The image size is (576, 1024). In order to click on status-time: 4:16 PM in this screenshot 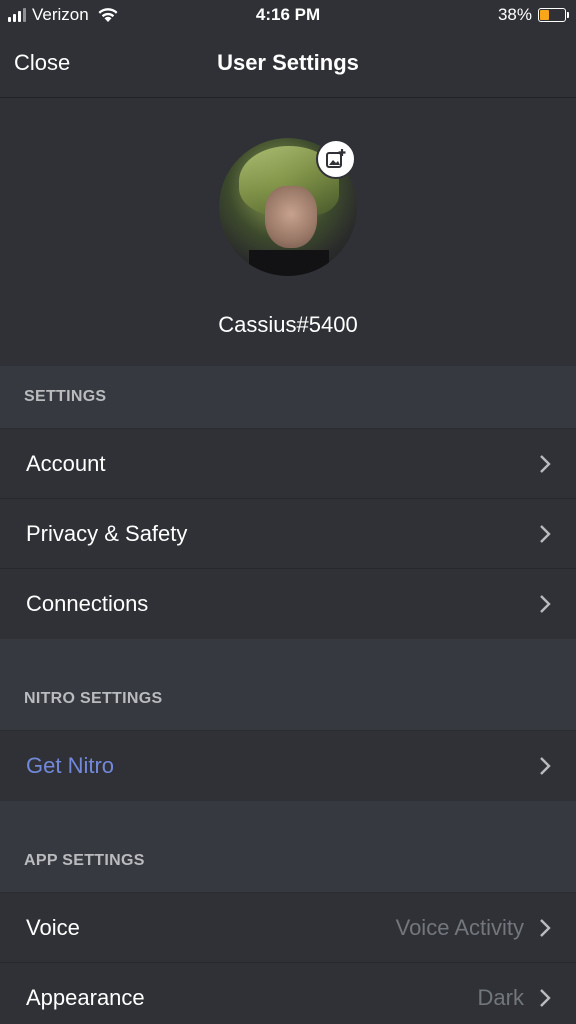, I will do `click(288, 14)`.